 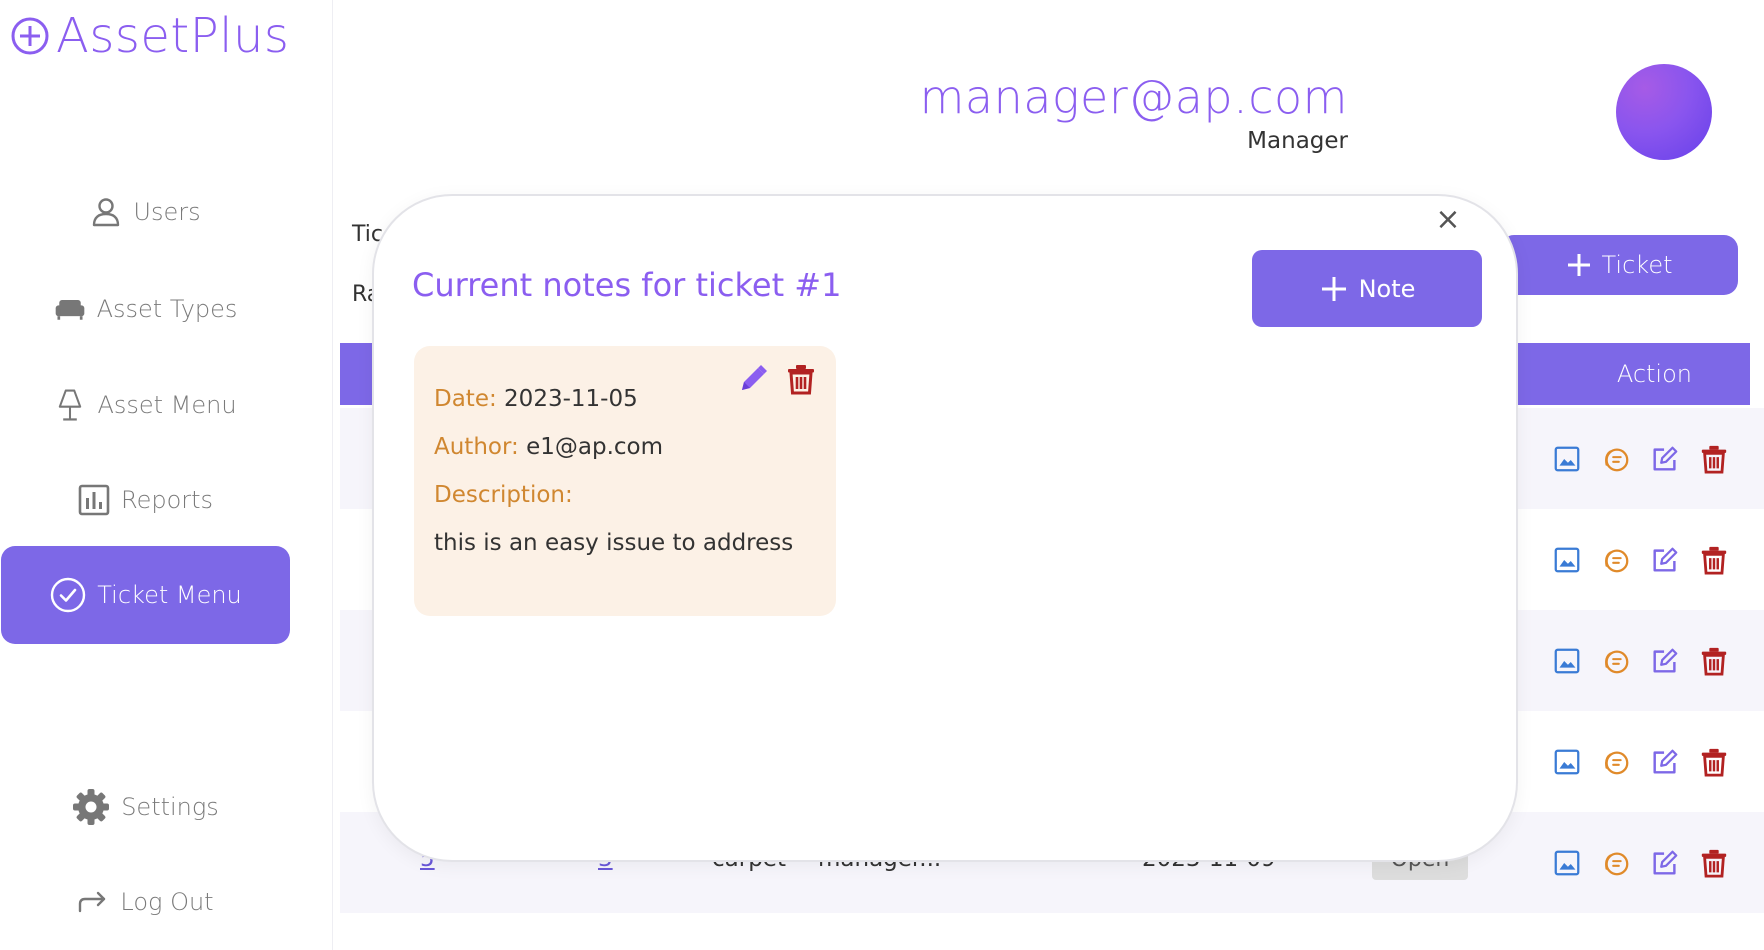 I want to click on sidebar-item-label: Reports, so click(x=167, y=500).